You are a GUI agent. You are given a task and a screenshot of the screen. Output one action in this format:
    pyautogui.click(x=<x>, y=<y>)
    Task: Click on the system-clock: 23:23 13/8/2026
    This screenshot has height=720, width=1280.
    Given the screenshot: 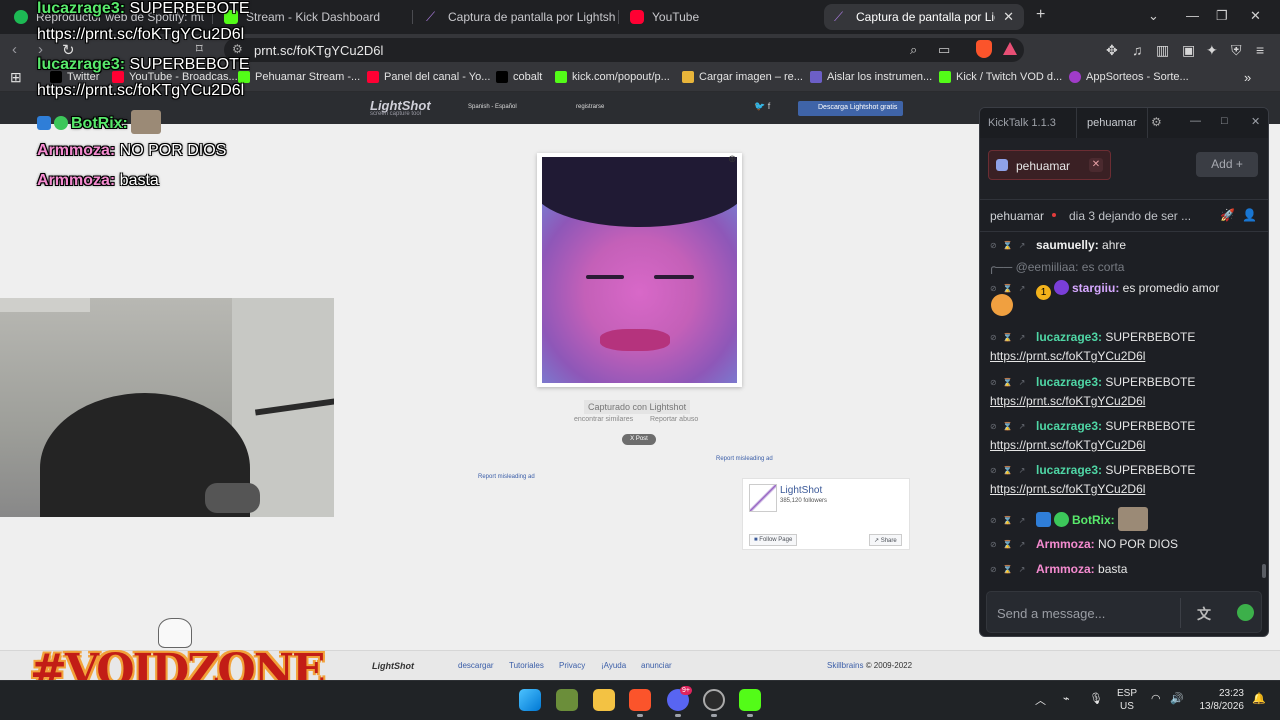 What is the action you would take?
    pyautogui.click(x=1221, y=700)
    